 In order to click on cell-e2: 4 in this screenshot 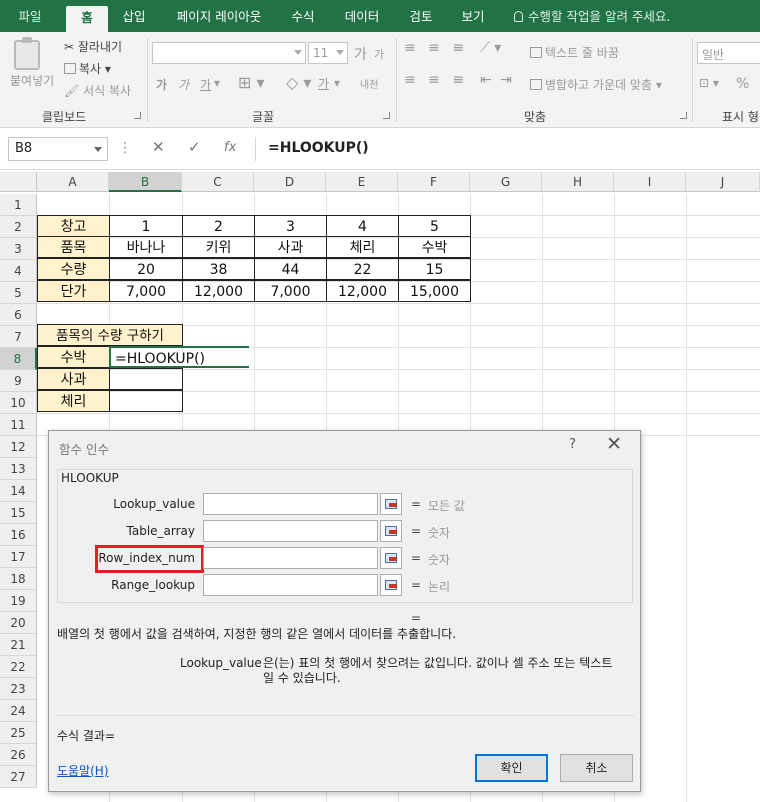, I will do `click(362, 226)`.